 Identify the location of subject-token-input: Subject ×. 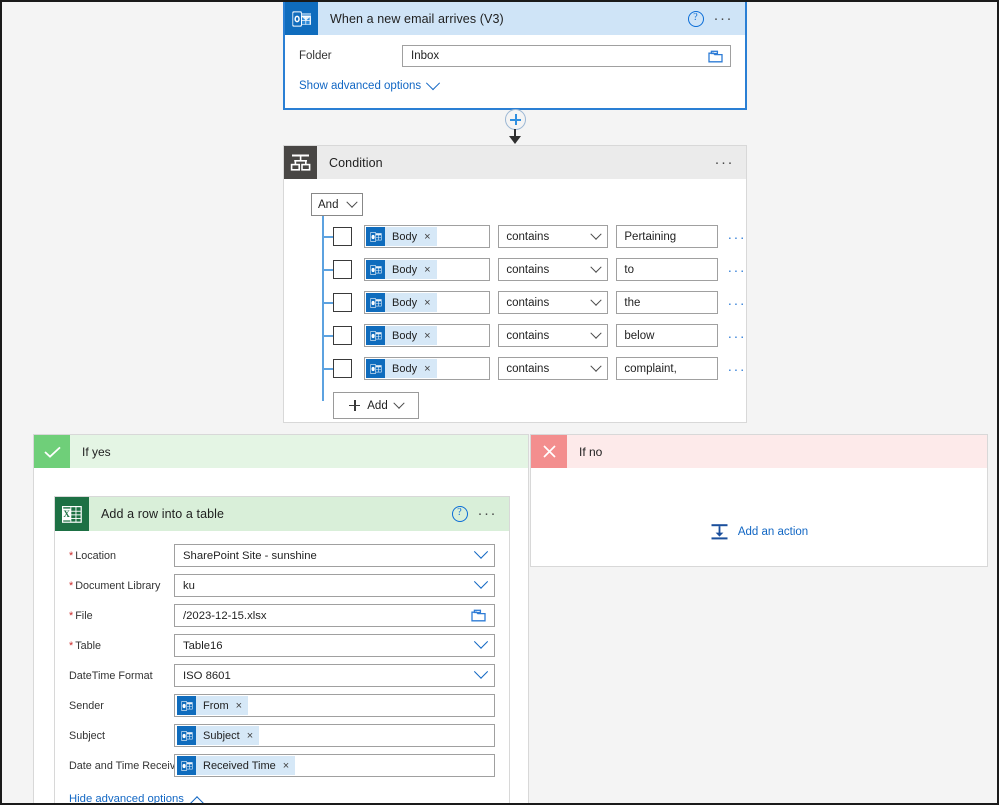
(334, 735).